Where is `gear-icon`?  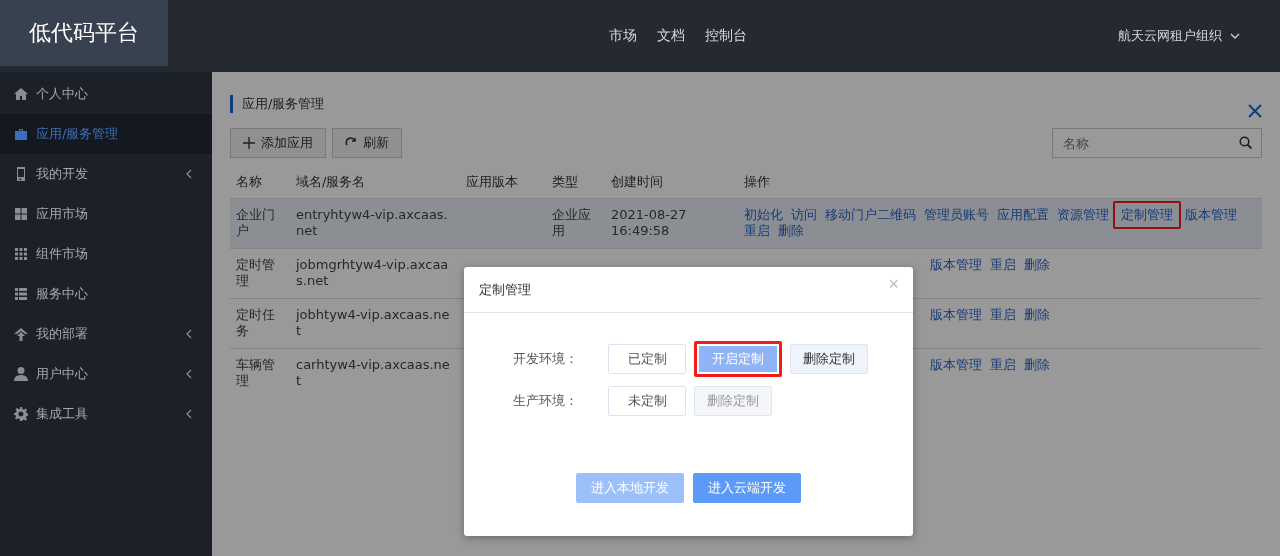 gear-icon is located at coordinates (21, 414).